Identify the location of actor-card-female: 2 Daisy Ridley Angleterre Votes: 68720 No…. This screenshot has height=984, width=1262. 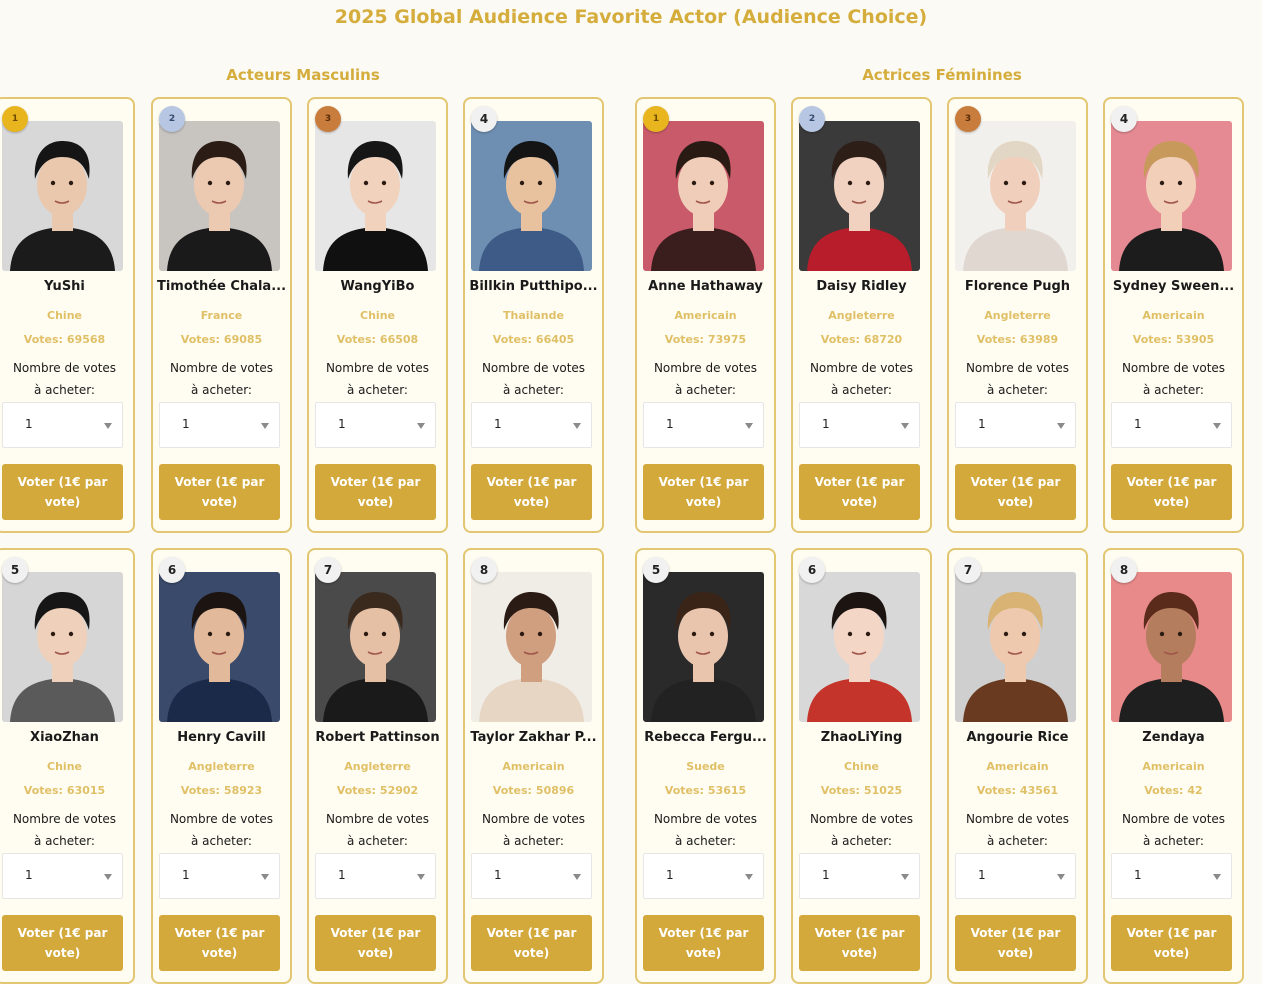
(861, 315).